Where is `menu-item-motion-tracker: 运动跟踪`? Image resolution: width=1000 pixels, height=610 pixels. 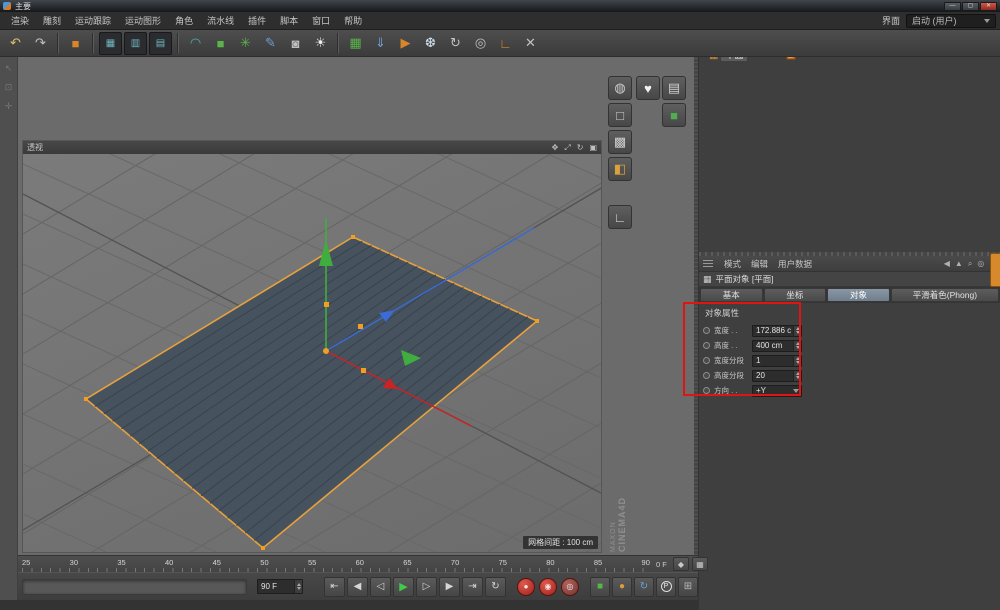 menu-item-motion-tracker: 运动跟踪 is located at coordinates (93, 21).